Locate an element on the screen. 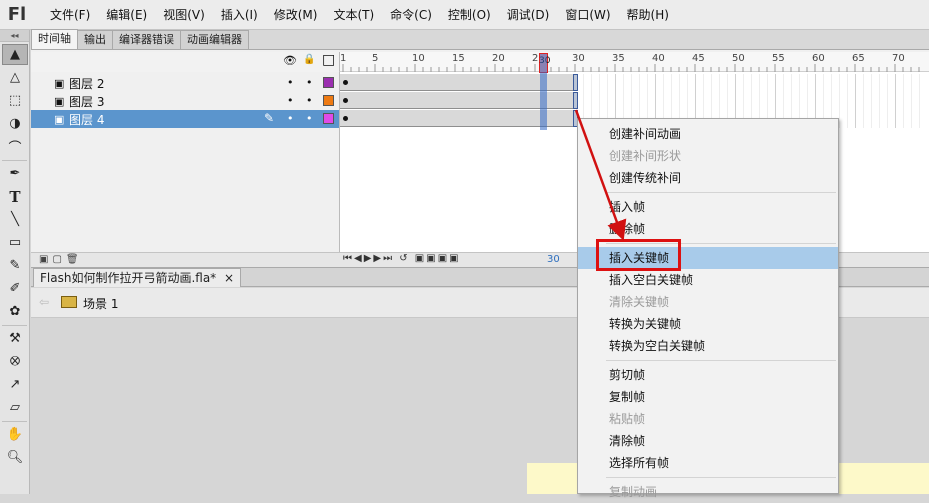  back-arrow-icon: ⇦ is located at coordinates (44, 302).